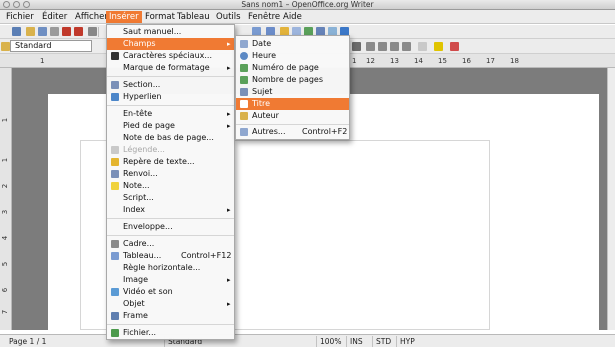  I want to click on ruler-mark: 17, so click(490, 61).